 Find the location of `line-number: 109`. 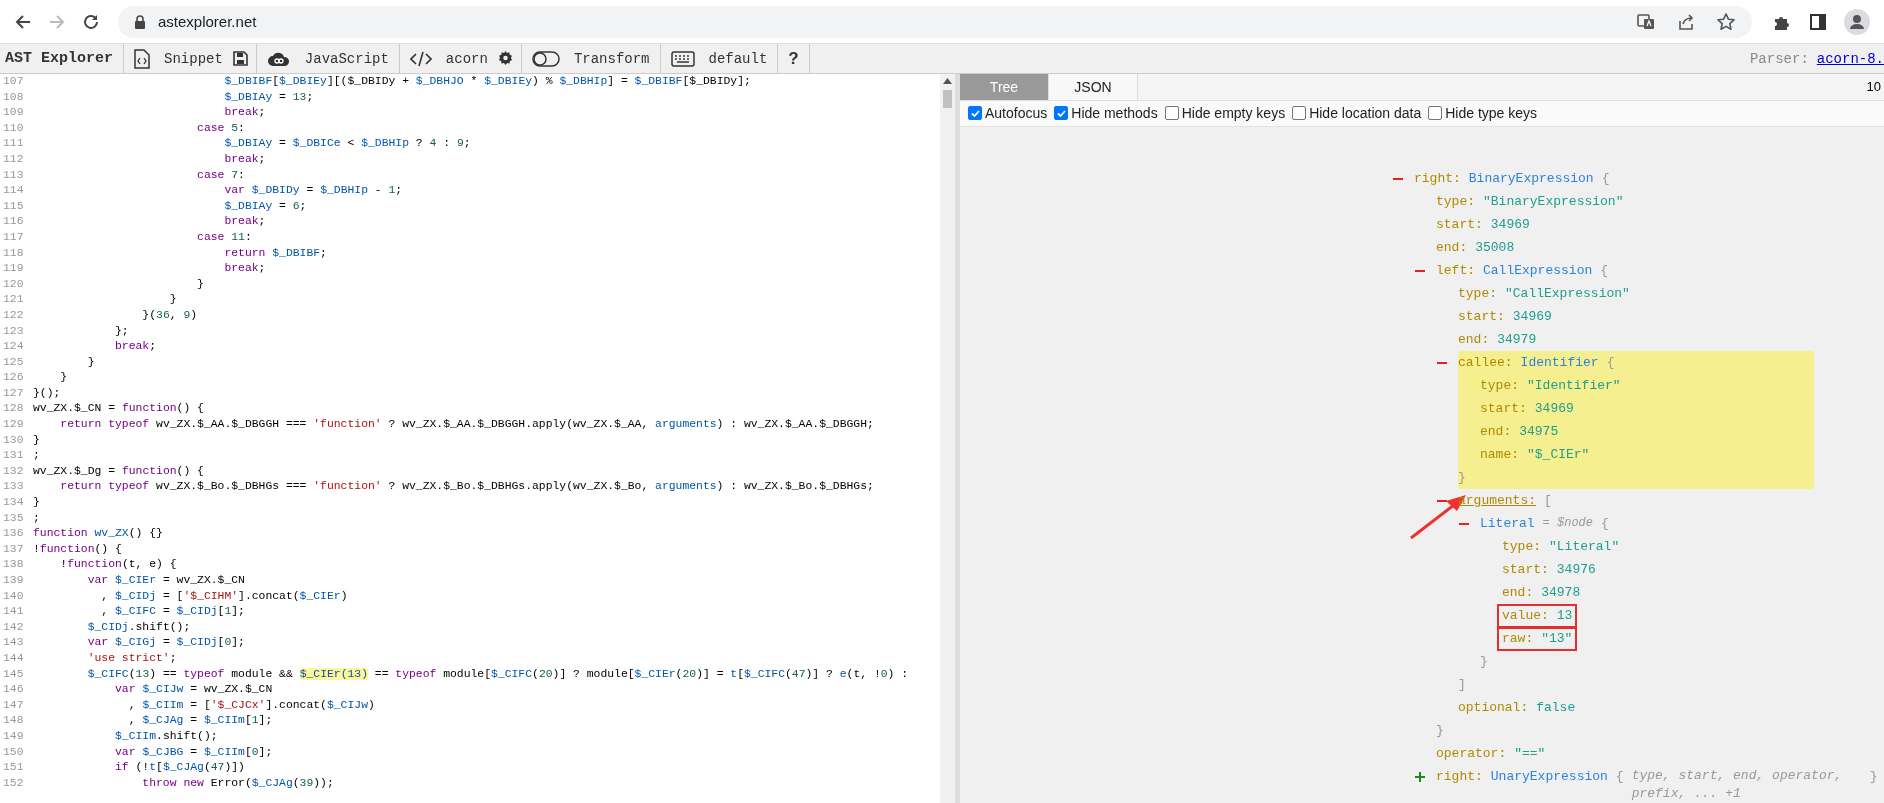

line-number: 109 is located at coordinates (13, 113).